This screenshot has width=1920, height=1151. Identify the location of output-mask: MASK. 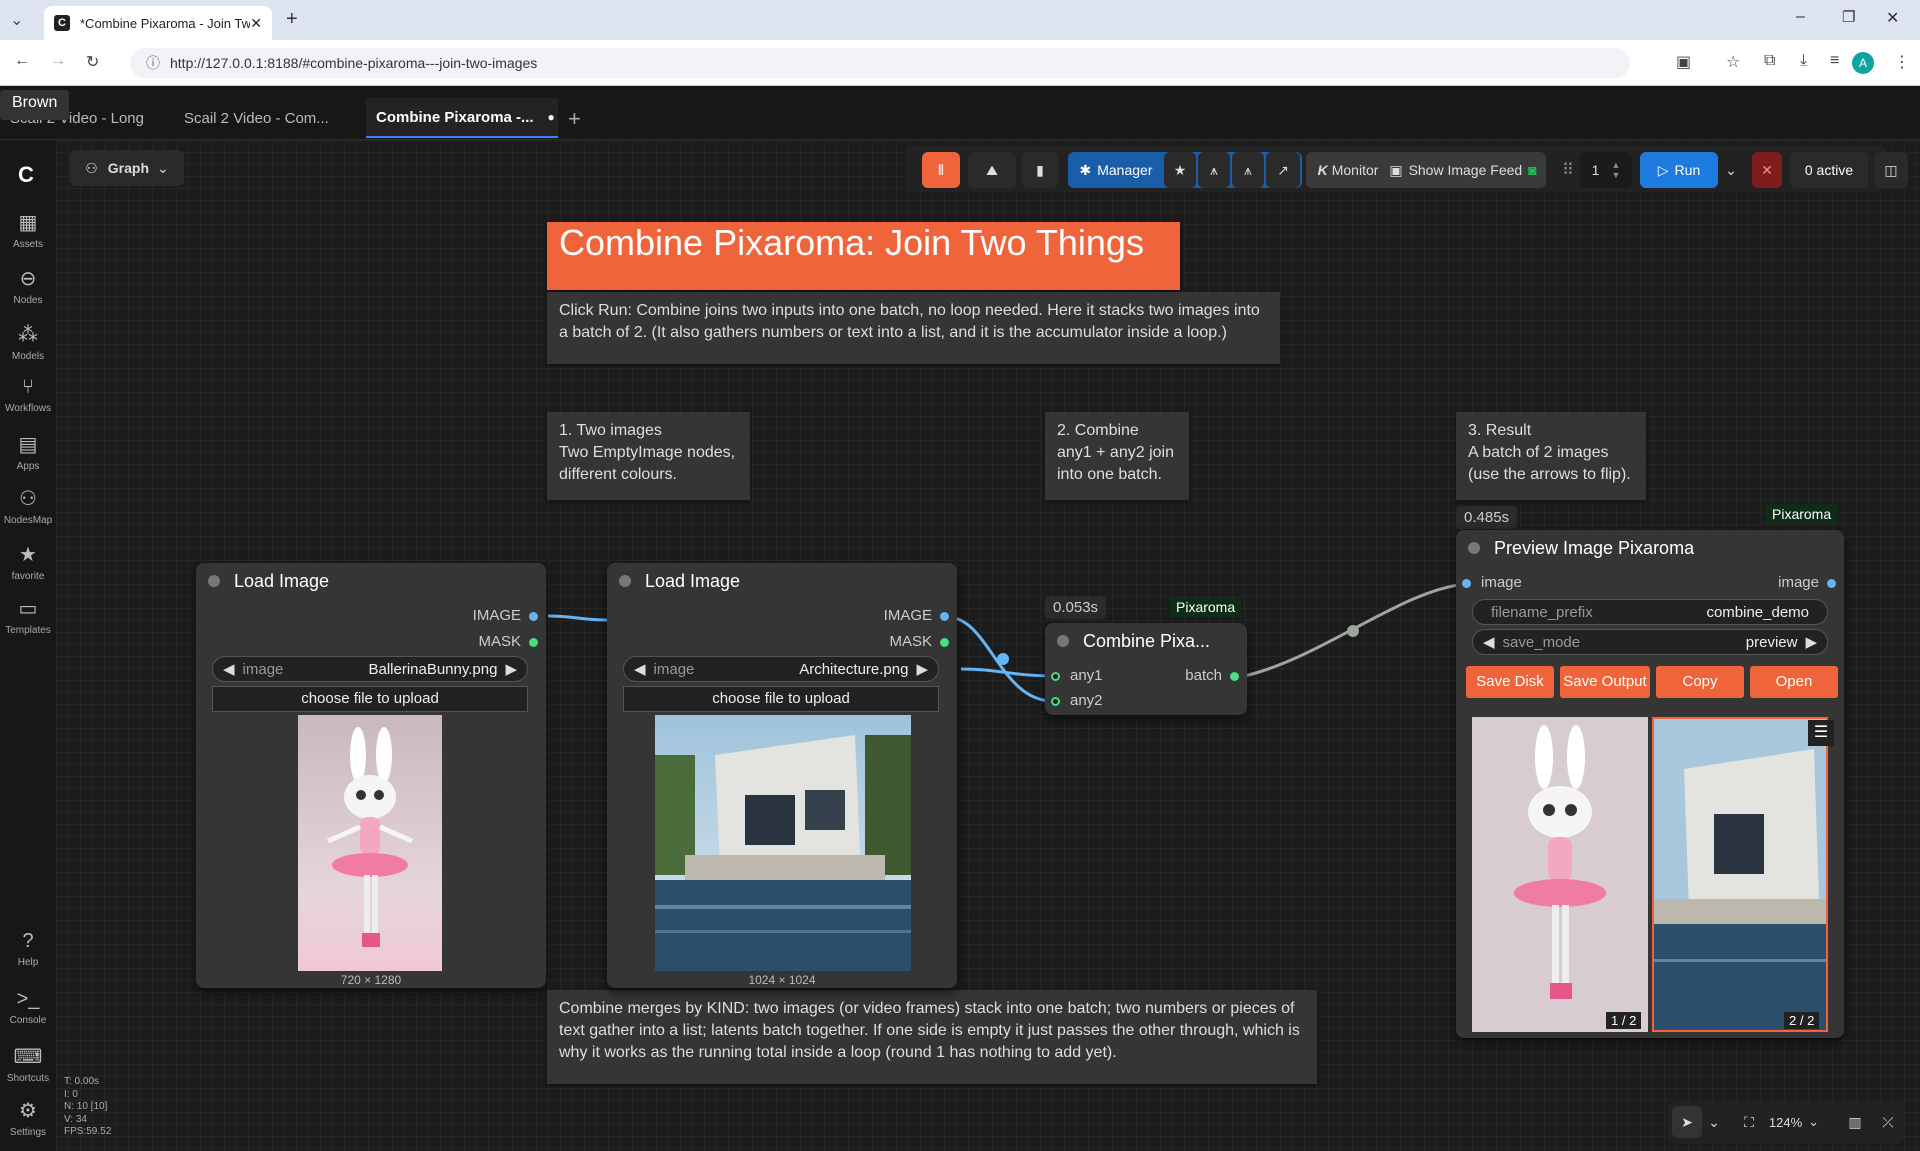
(508, 641).